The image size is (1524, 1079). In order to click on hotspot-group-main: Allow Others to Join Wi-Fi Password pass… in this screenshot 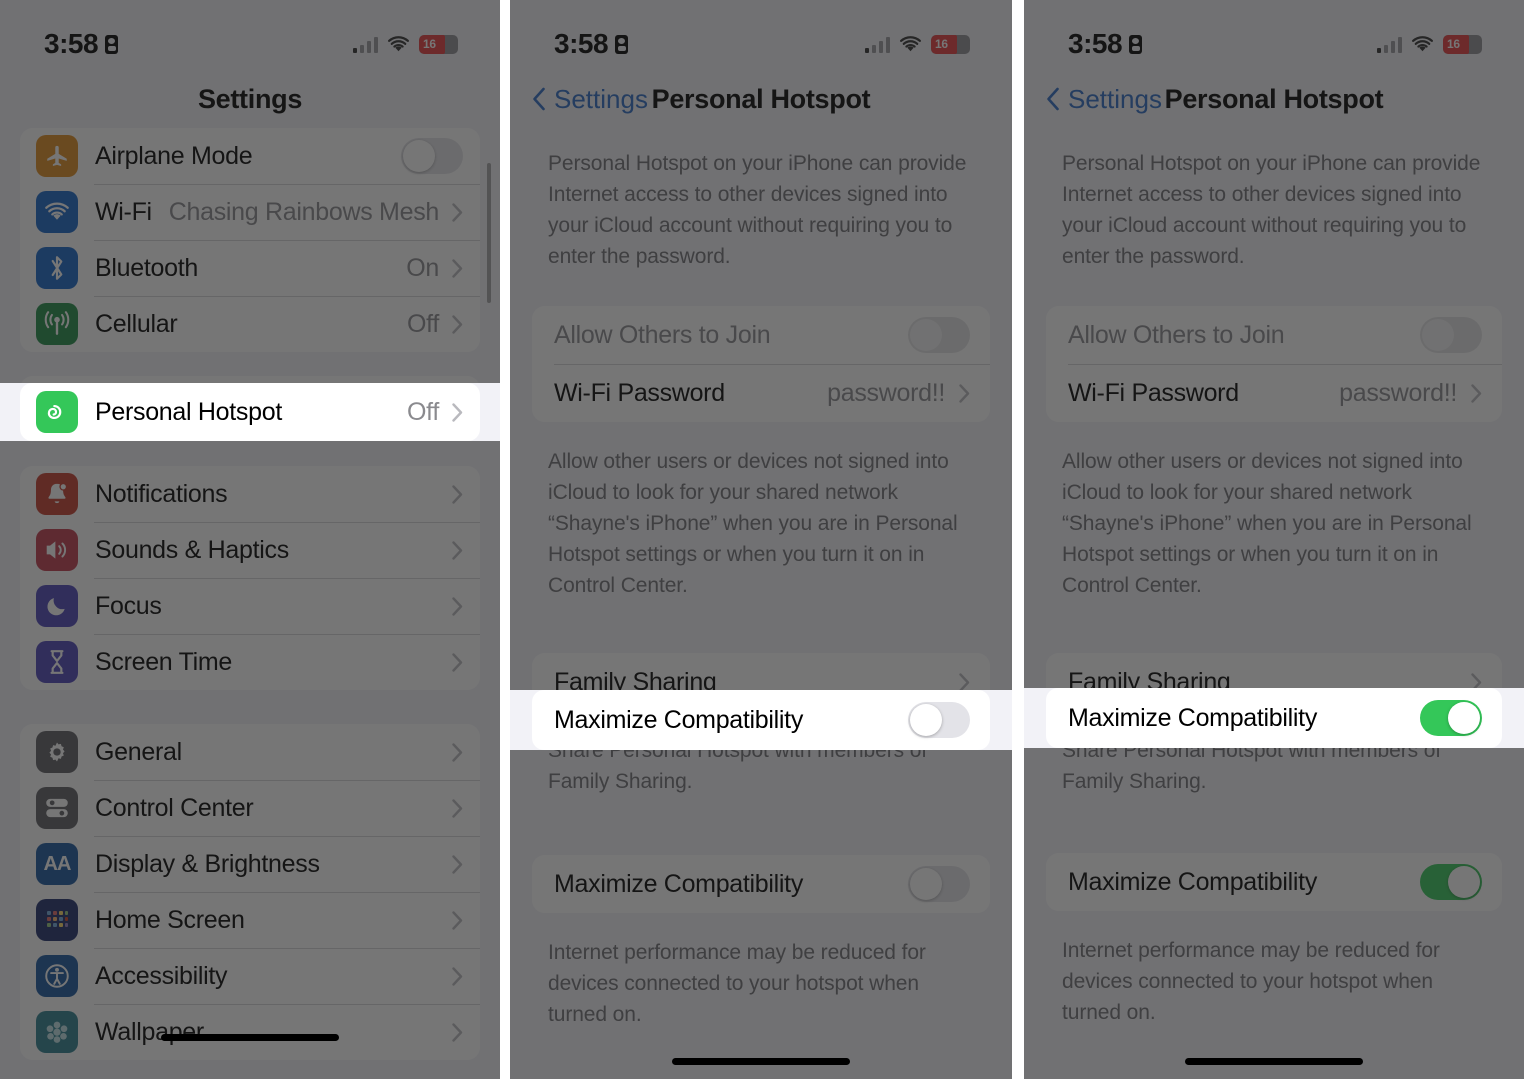, I will do `click(1274, 364)`.